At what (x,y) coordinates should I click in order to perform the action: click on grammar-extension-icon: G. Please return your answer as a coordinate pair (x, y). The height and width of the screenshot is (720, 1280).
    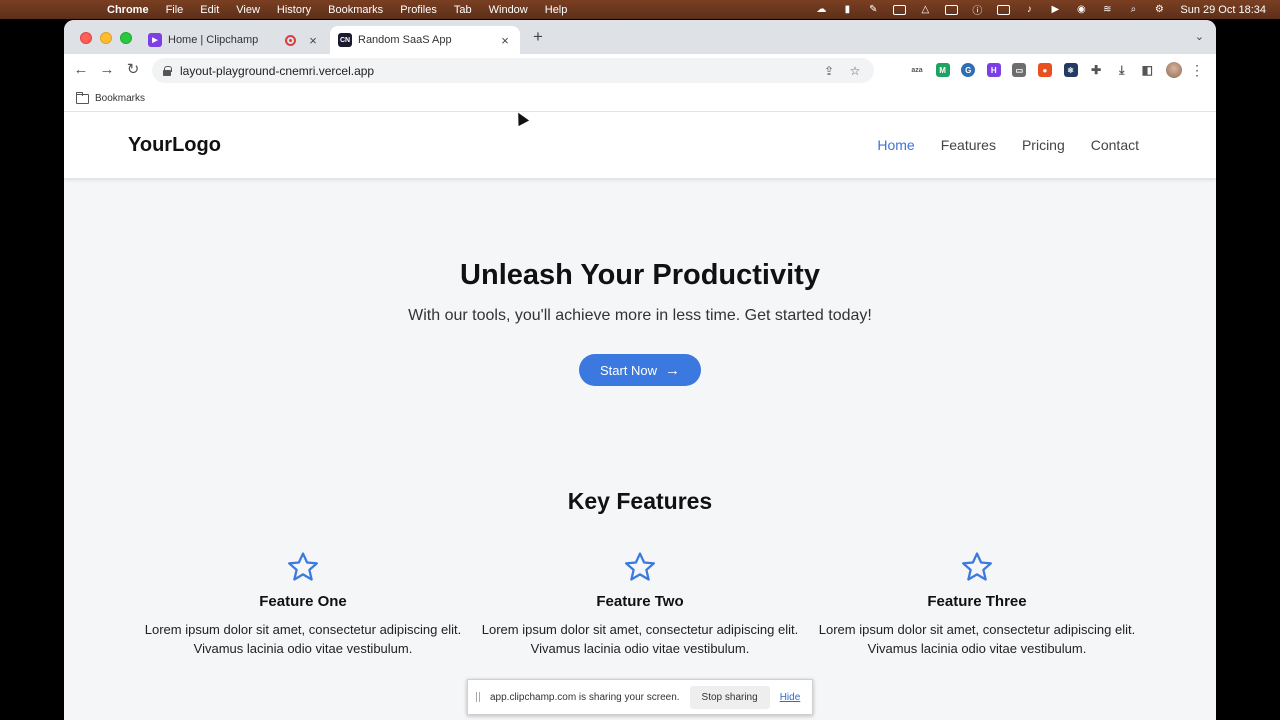
    Looking at the image, I should click on (968, 70).